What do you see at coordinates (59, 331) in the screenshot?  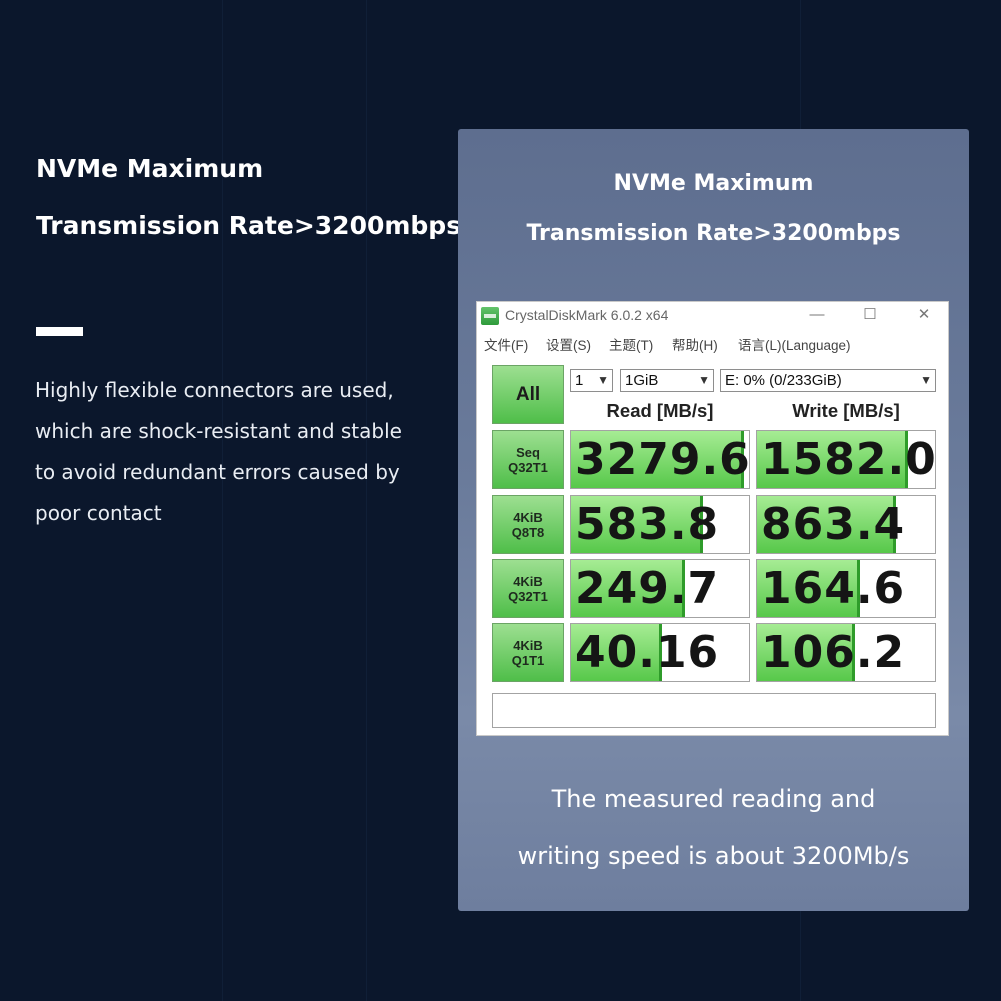 I see `divider-dash` at bounding box center [59, 331].